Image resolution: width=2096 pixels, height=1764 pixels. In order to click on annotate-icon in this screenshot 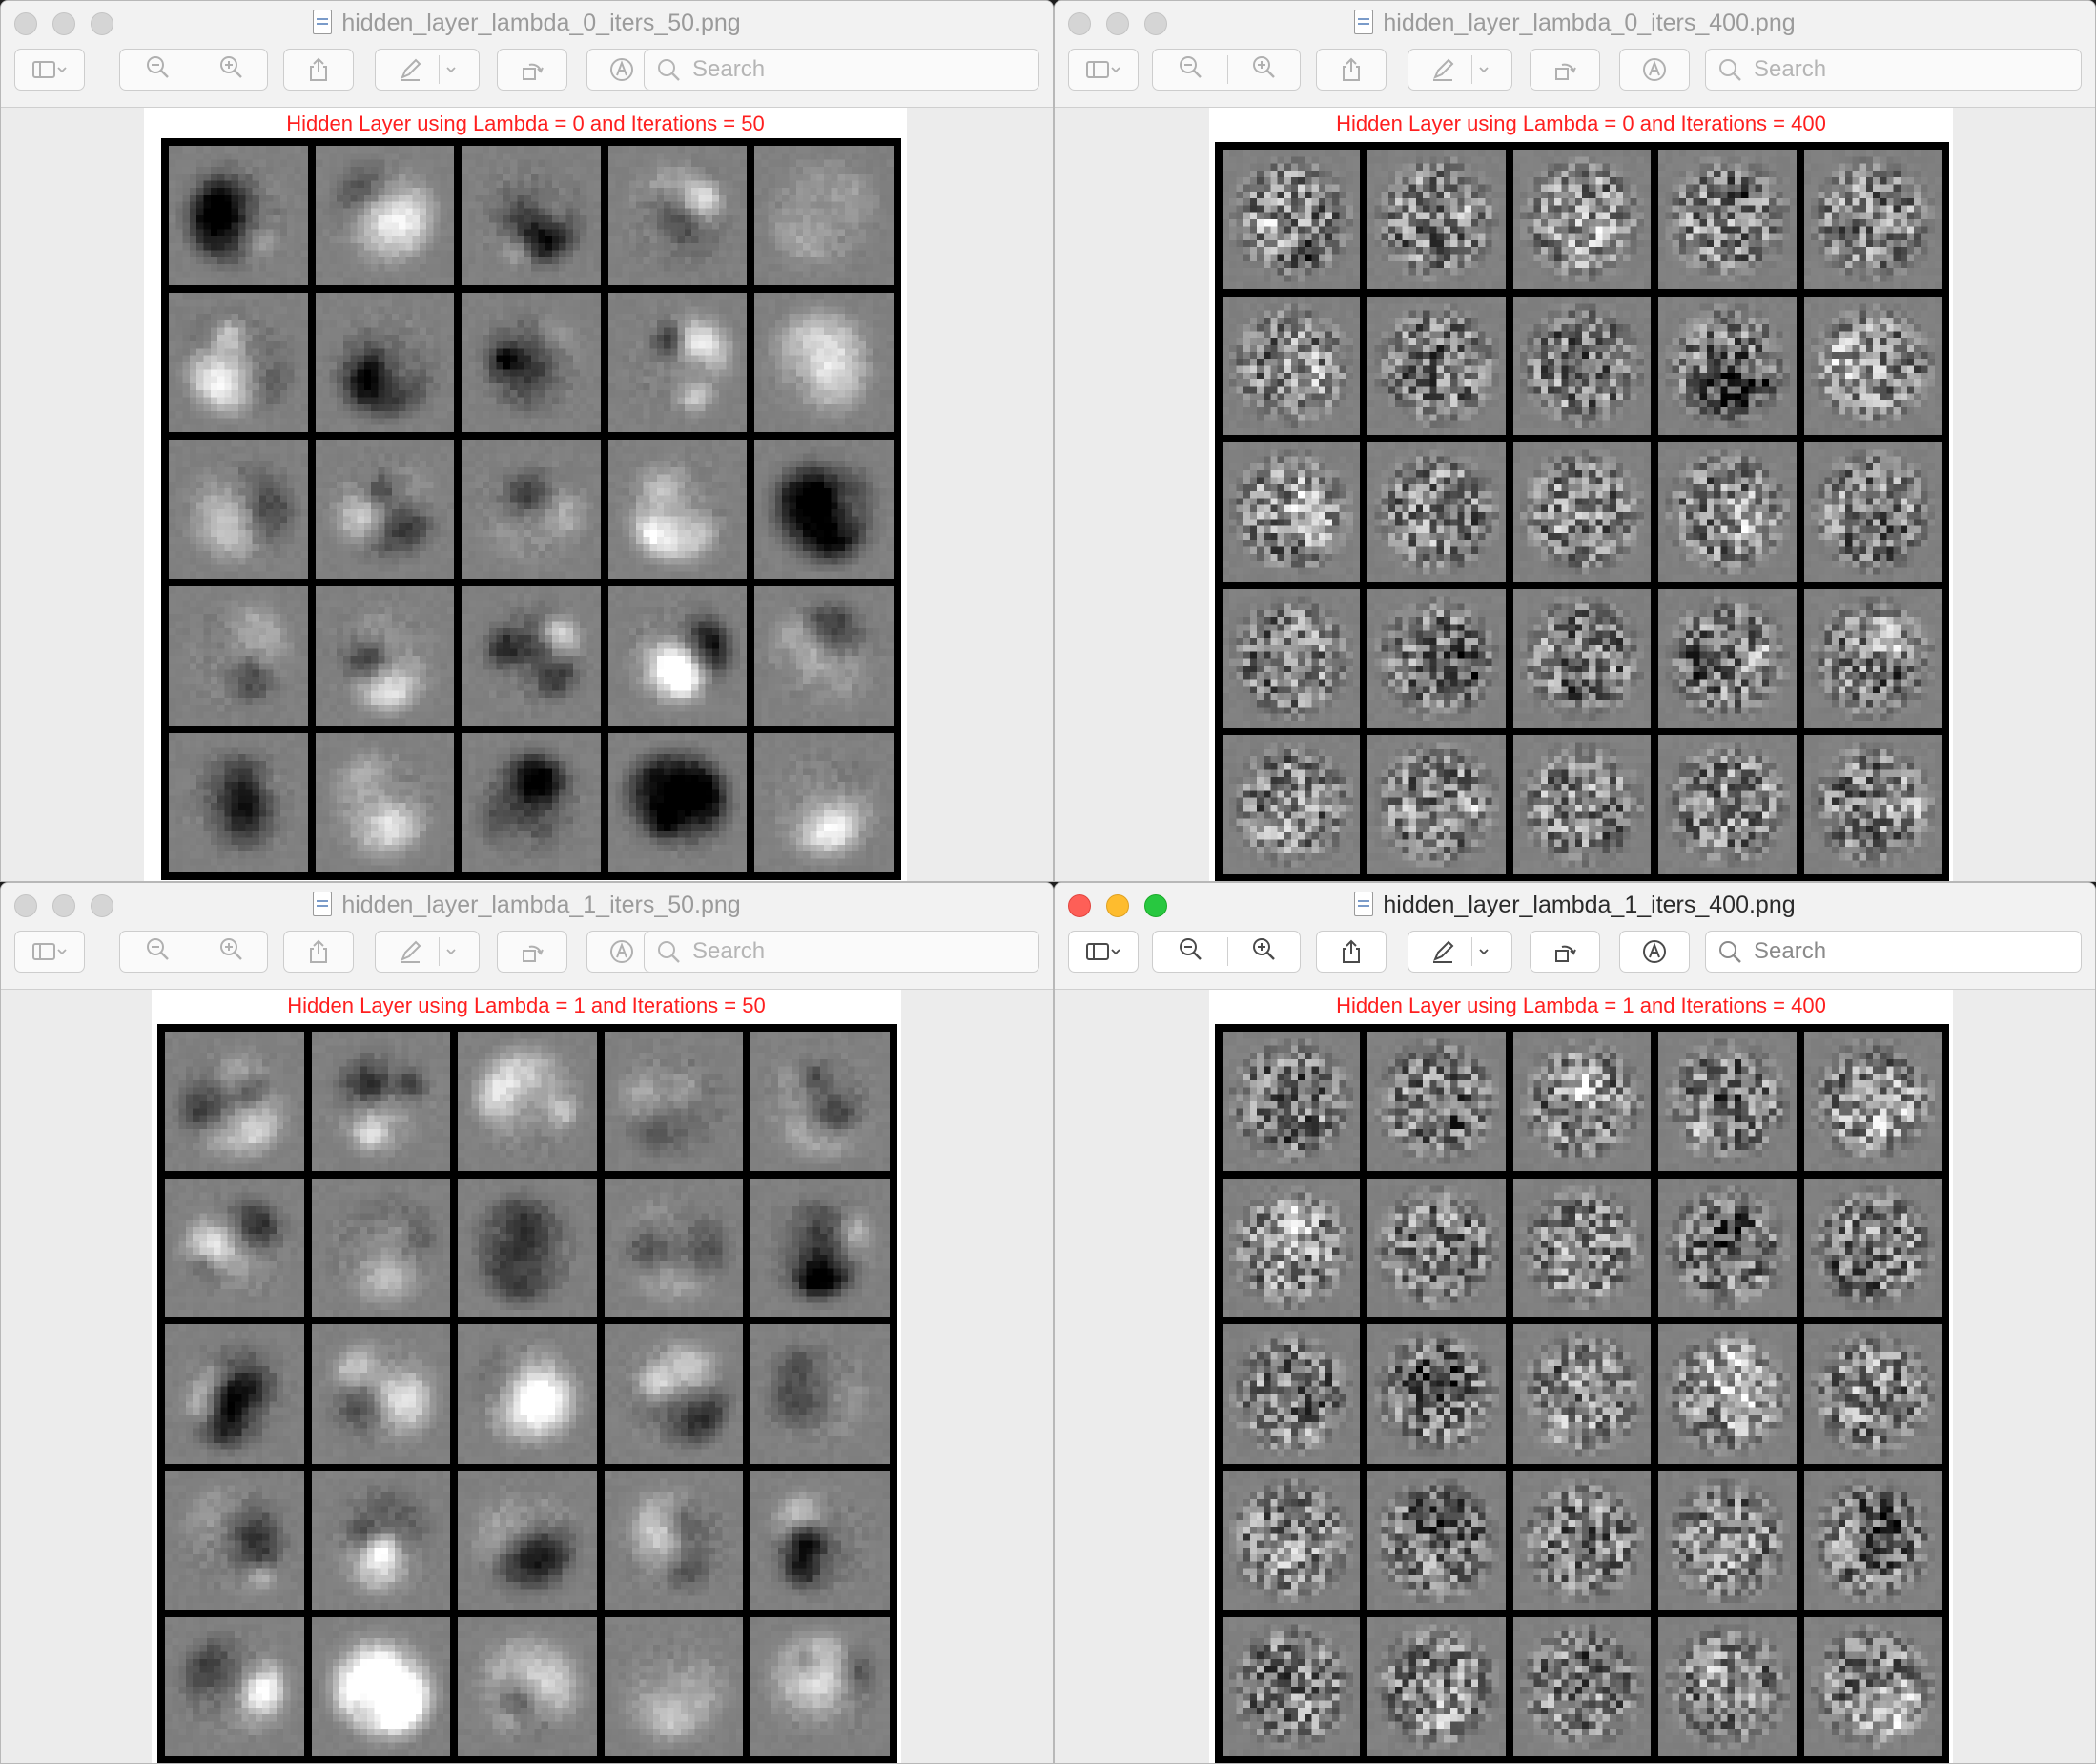, I will do `click(621, 69)`.